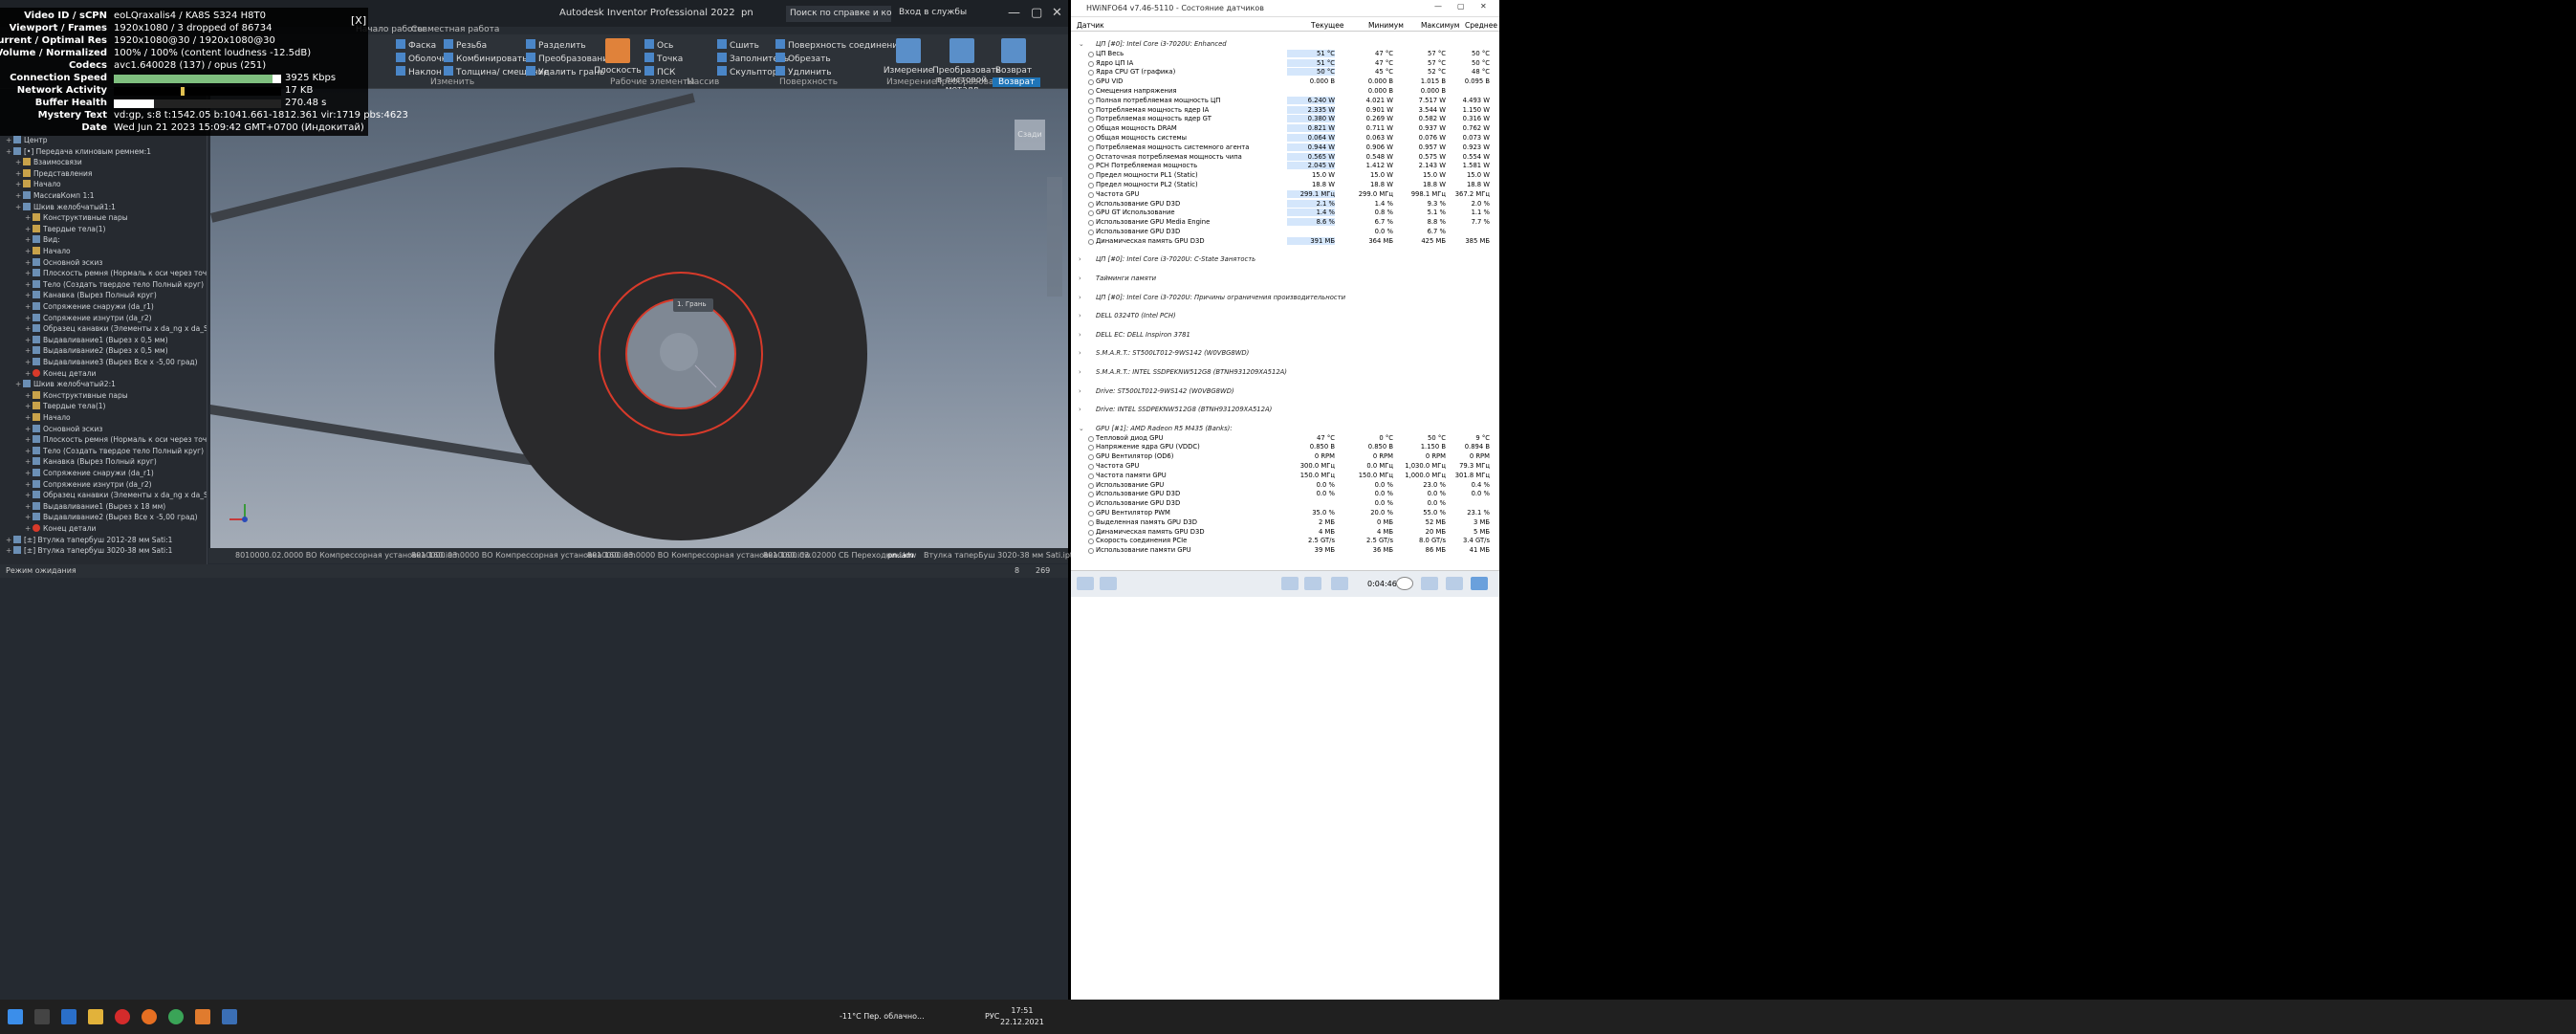 This screenshot has height=1034, width=2576. I want to click on doc-tab-active: pn.iam, so click(900, 555).